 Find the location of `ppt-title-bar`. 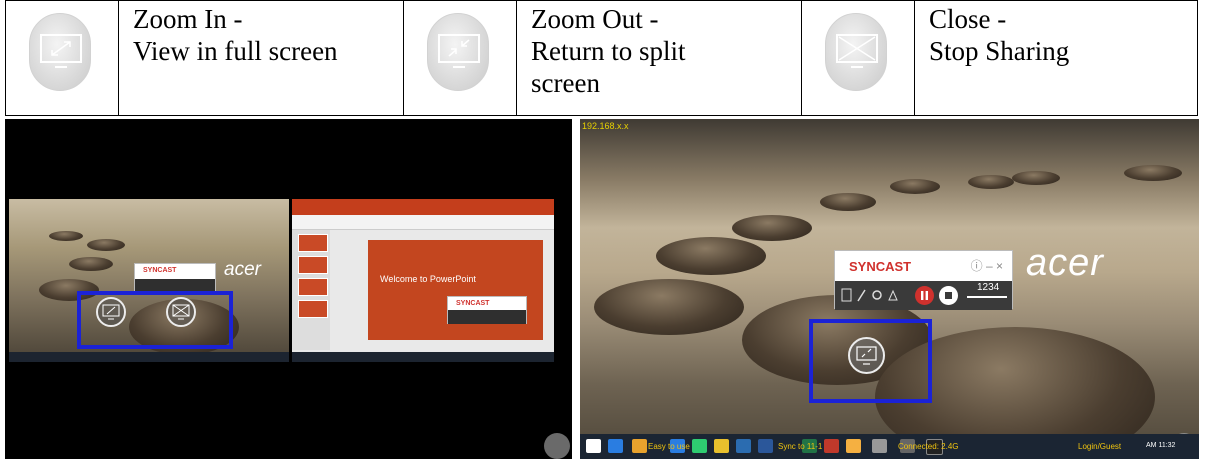

ppt-title-bar is located at coordinates (423, 207).